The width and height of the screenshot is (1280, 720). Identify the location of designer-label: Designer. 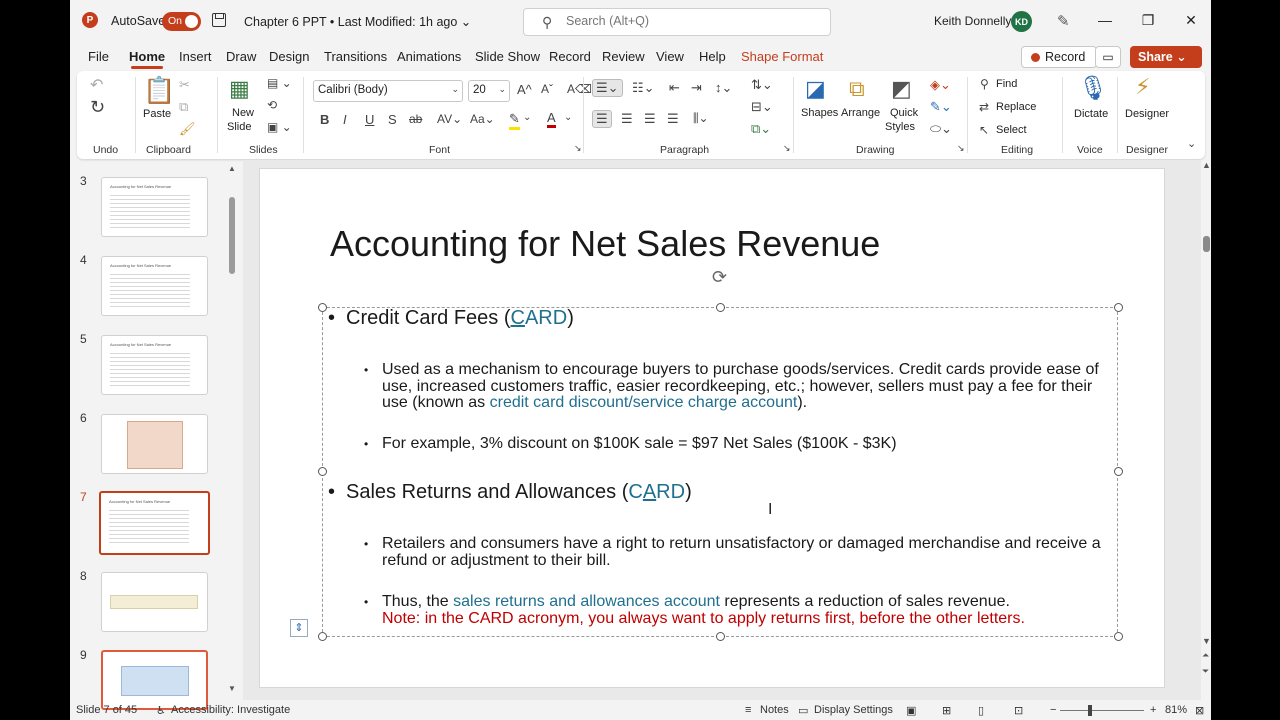
(1147, 114).